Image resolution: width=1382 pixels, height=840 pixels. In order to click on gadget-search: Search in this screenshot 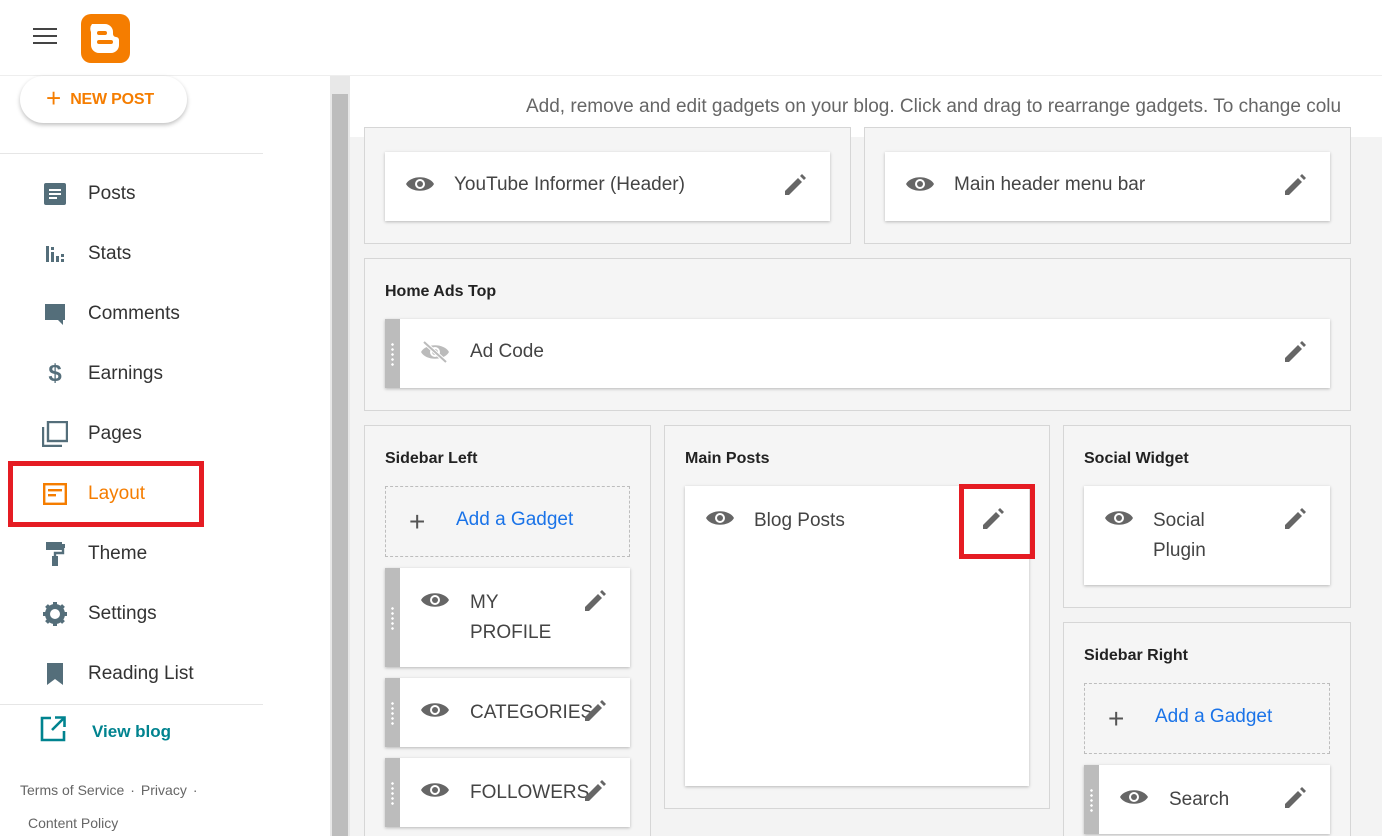, I will do `click(1207, 799)`.